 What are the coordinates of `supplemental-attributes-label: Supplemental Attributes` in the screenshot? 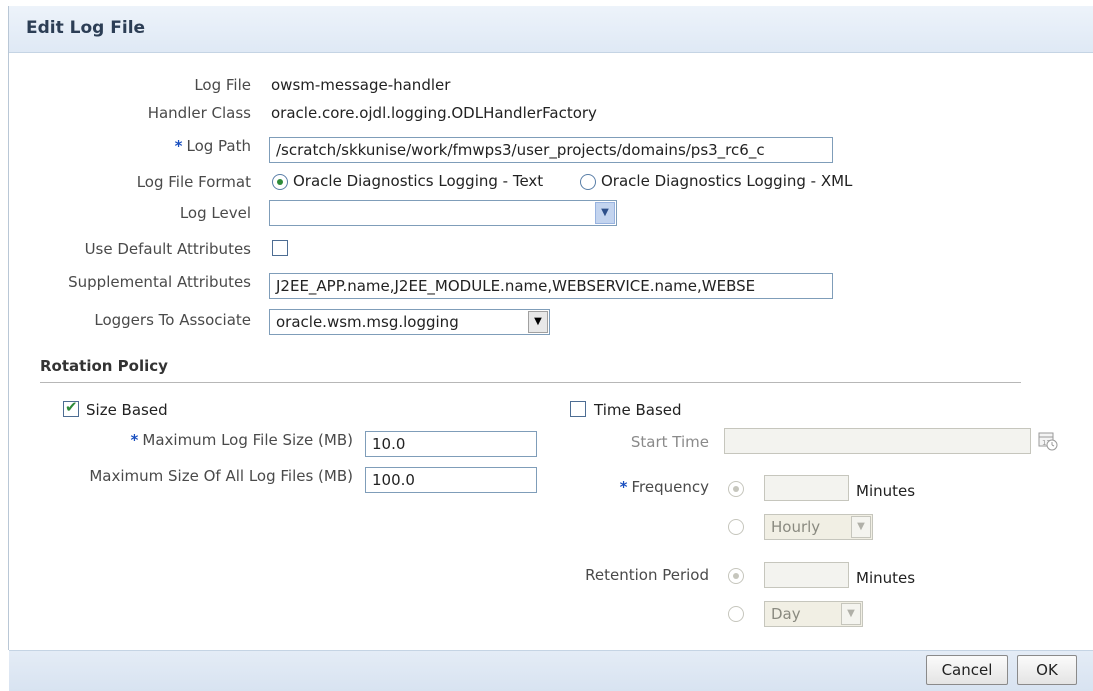 It's located at (159, 282).